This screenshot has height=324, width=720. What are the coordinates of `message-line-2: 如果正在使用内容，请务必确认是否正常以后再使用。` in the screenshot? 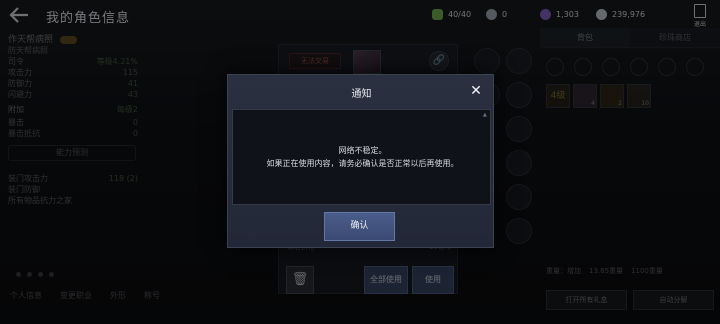 It's located at (362, 163).